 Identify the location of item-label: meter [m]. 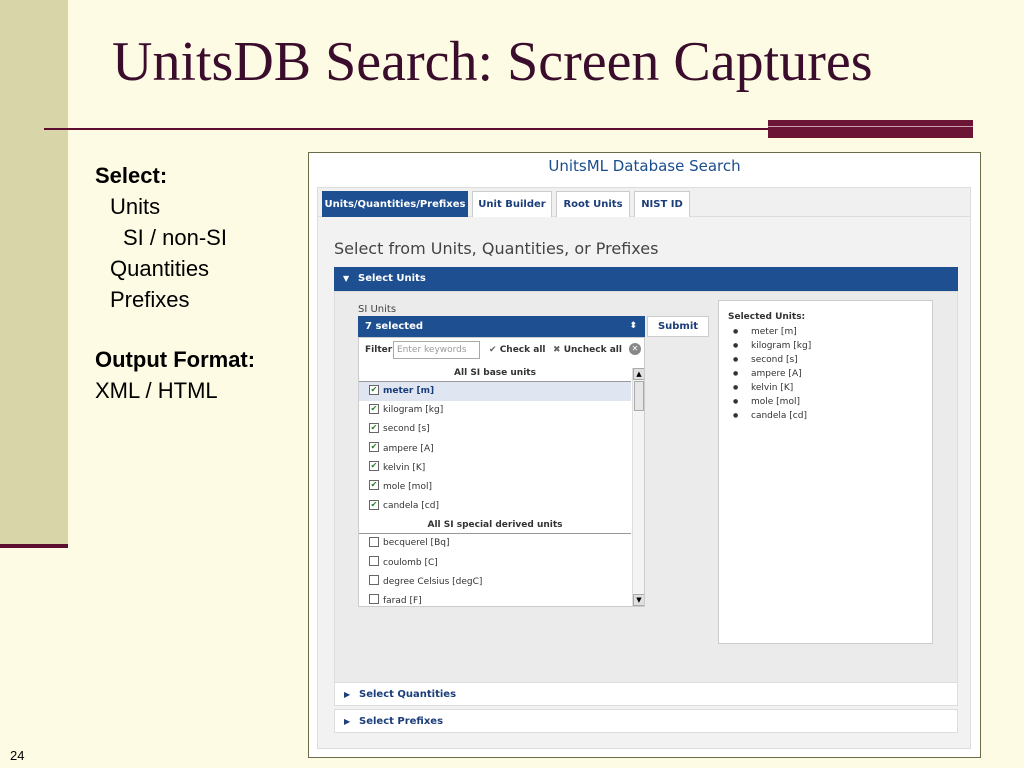
(409, 391).